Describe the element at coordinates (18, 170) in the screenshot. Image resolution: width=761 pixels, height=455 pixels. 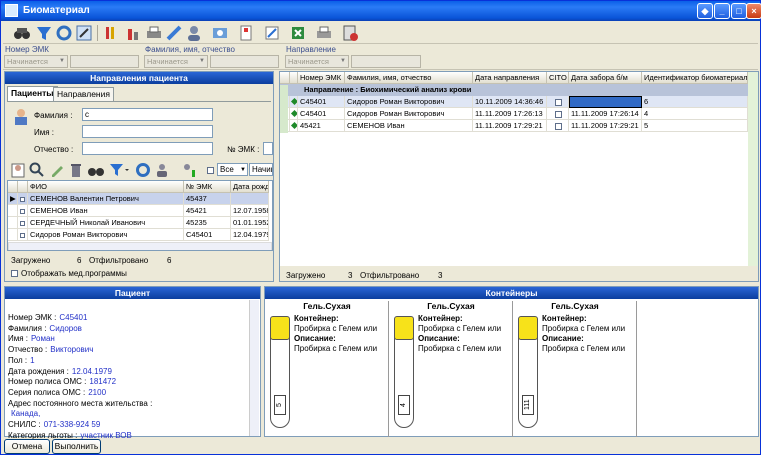
I see `new-patient-icon` at that location.